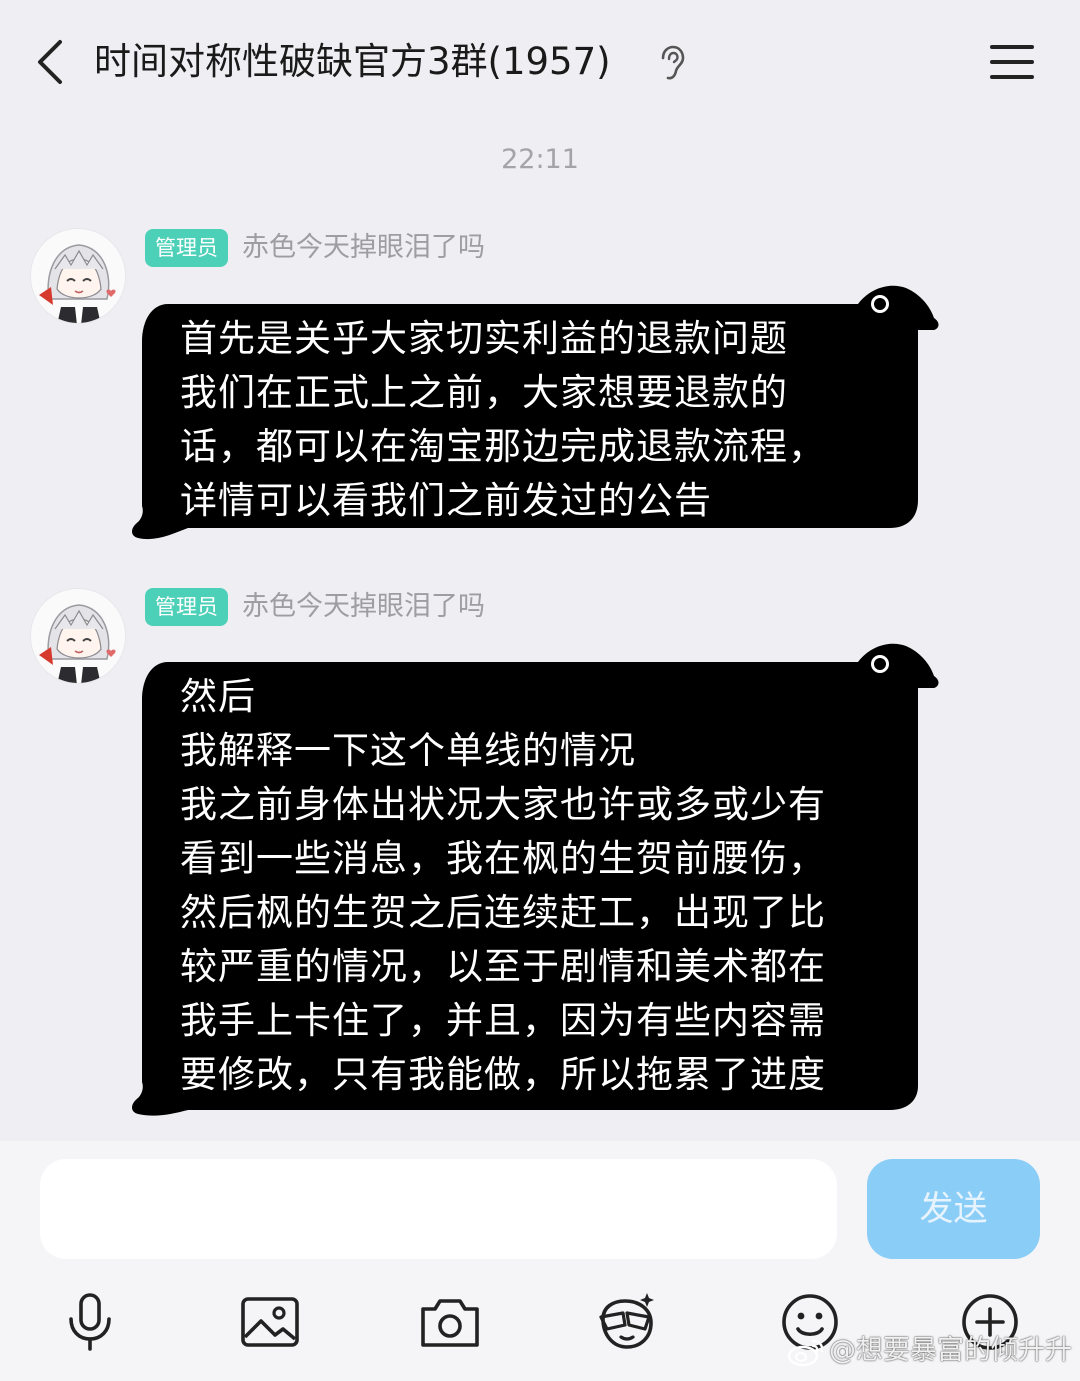 The width and height of the screenshot is (1080, 1381). I want to click on image-icon, so click(270, 1322).